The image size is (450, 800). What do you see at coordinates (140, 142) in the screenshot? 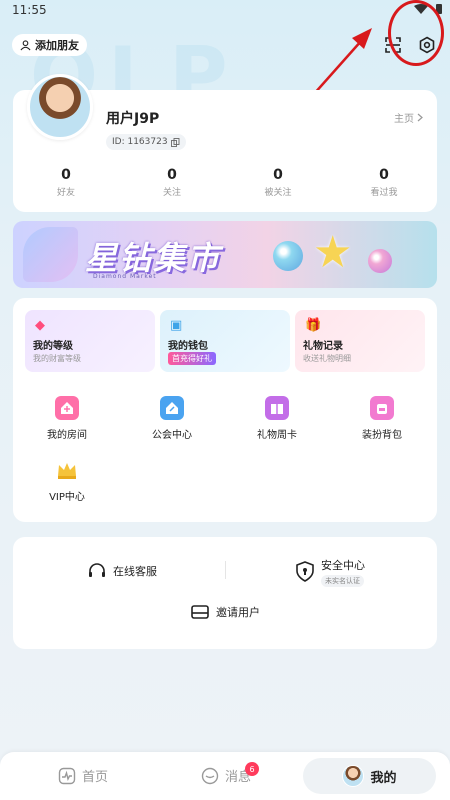
I see `user-id: ID: 1163723` at bounding box center [140, 142].